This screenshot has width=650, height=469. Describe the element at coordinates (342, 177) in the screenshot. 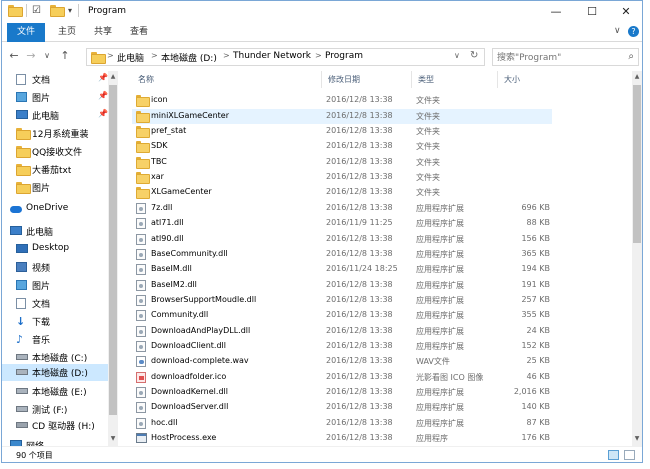

I see `file-row: xar 2016/12/8 13:38 文件夹` at that location.